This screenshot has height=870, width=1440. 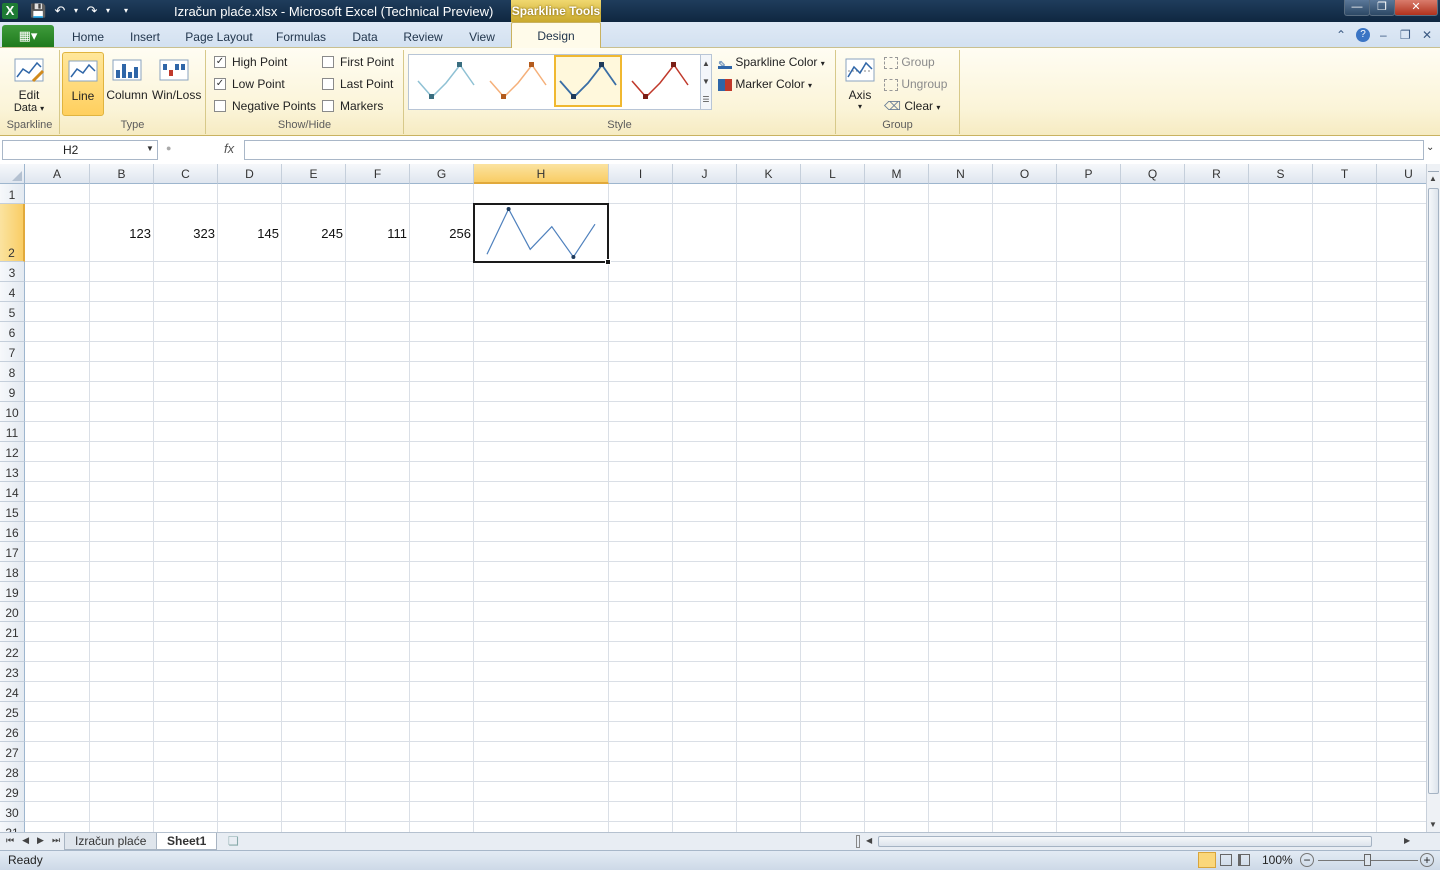 What do you see at coordinates (897, 174) in the screenshot?
I see `column-header-M: M` at bounding box center [897, 174].